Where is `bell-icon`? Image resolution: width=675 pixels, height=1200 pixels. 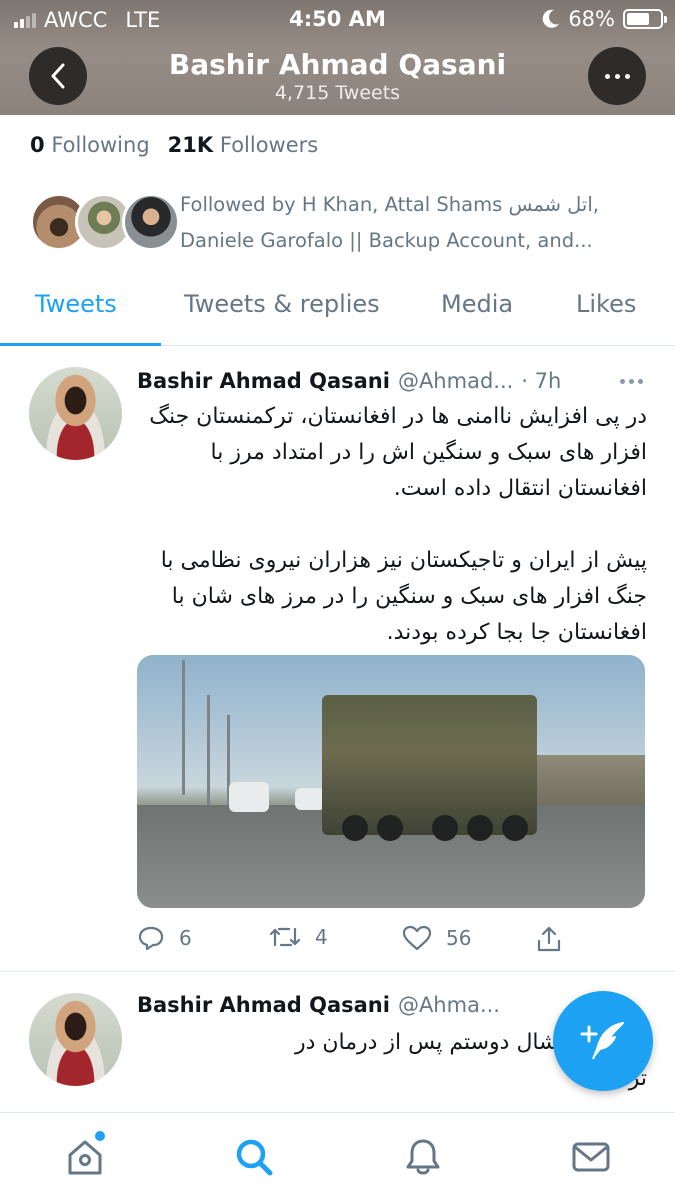
bell-icon is located at coordinates (423, 1157).